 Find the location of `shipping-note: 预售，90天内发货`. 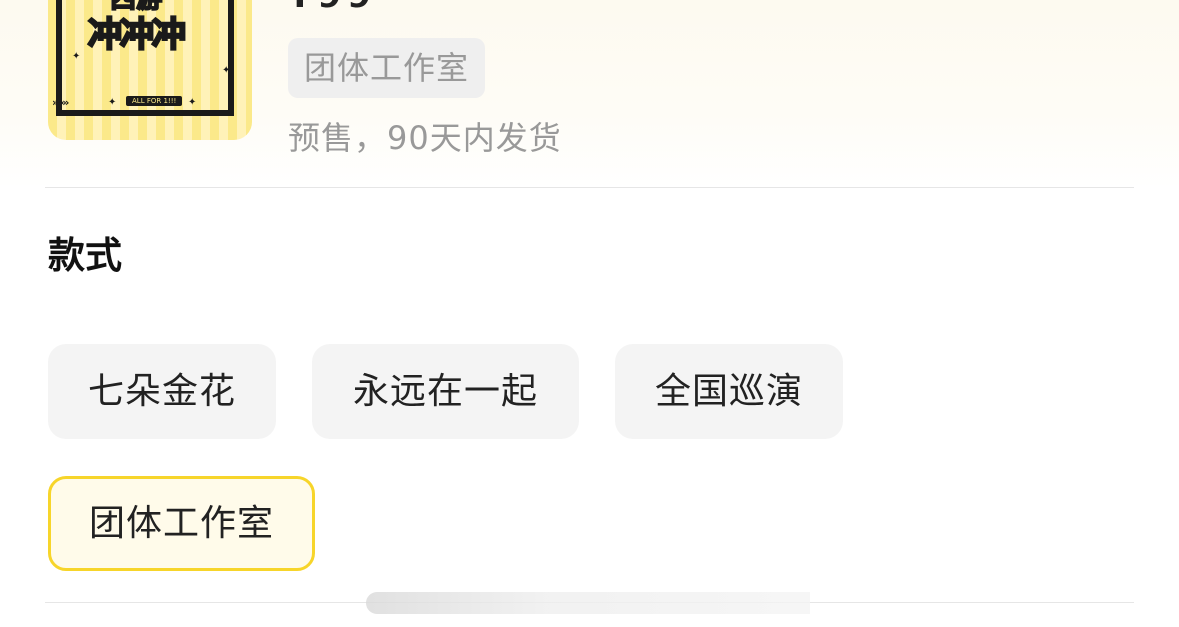

shipping-note: 预售，90天内发货 is located at coordinates (425, 138).